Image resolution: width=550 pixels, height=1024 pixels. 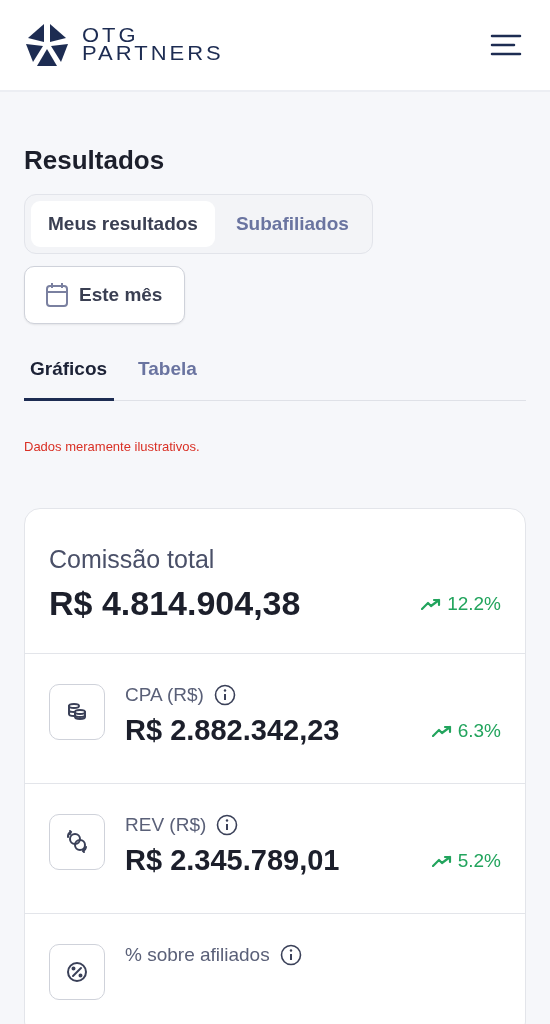 What do you see at coordinates (175, 603) in the screenshot?
I see `metric-value: R$ 4.814.904,38` at bounding box center [175, 603].